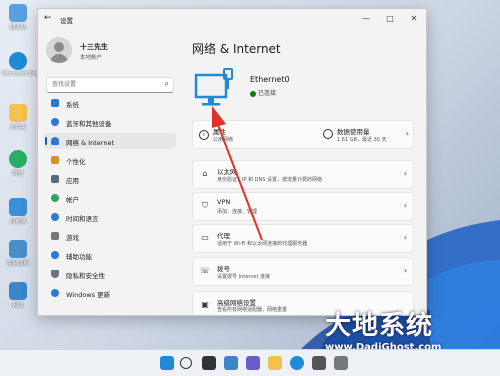 The height and width of the screenshot is (376, 500). Describe the element at coordinates (110, 198) in the screenshot. I see `sidebar-item-accounts: 帐户` at that location.